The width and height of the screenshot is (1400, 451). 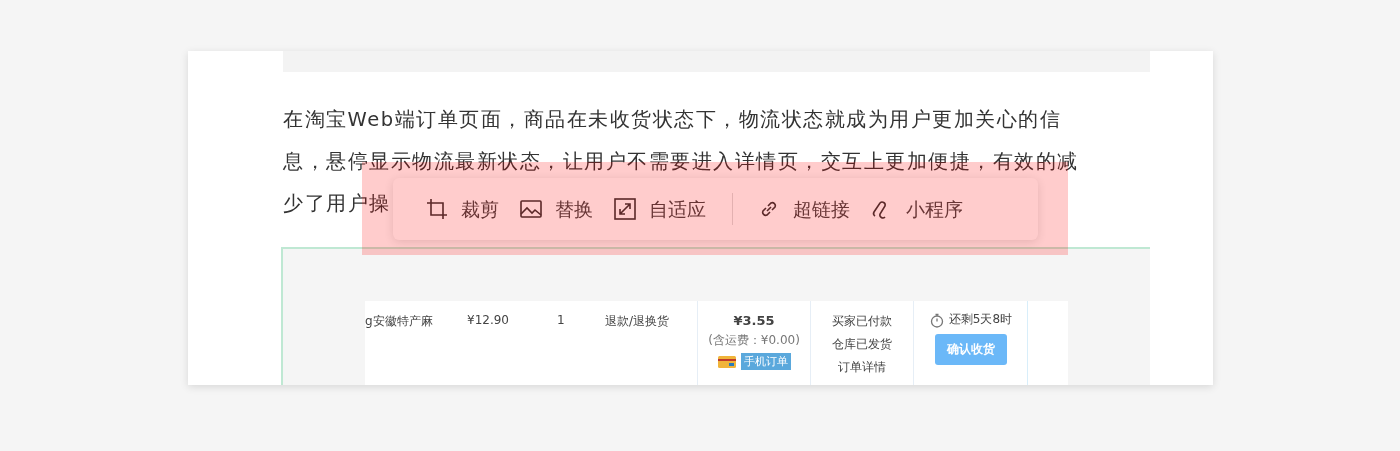 I want to click on paragraph-line: 息，悬停显示物流最新状态，让用户不需要进入详情页，交互上更加便捷，有效的减, so click(x=681, y=161).